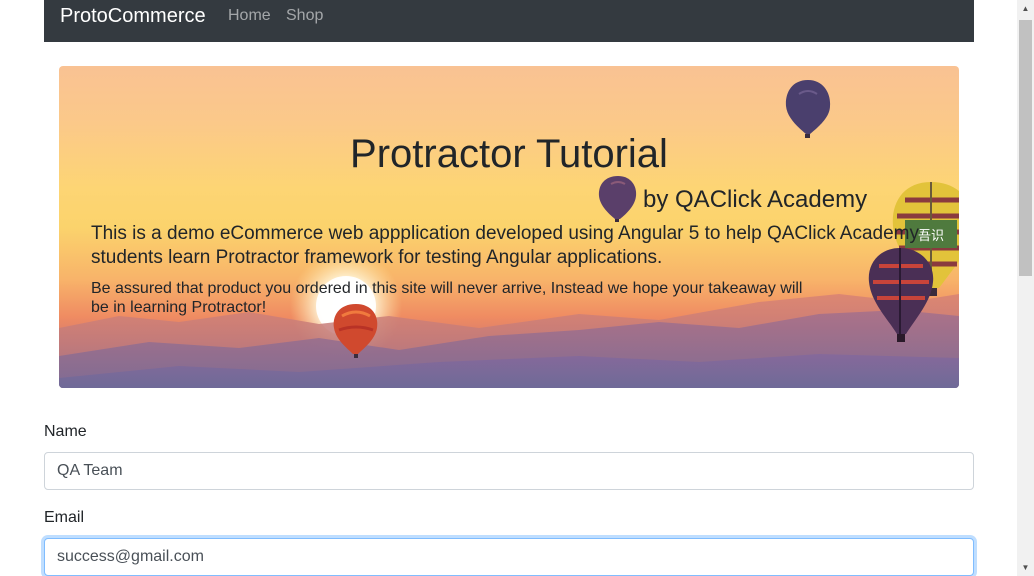 The height and width of the screenshot is (576, 1034). Describe the element at coordinates (1025, 8) in the screenshot. I see `scroll-up-icon: ▲` at that location.